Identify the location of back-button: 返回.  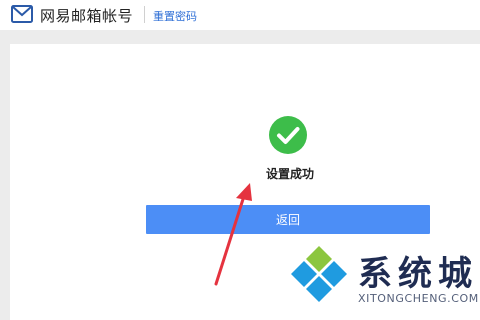
(288, 219).